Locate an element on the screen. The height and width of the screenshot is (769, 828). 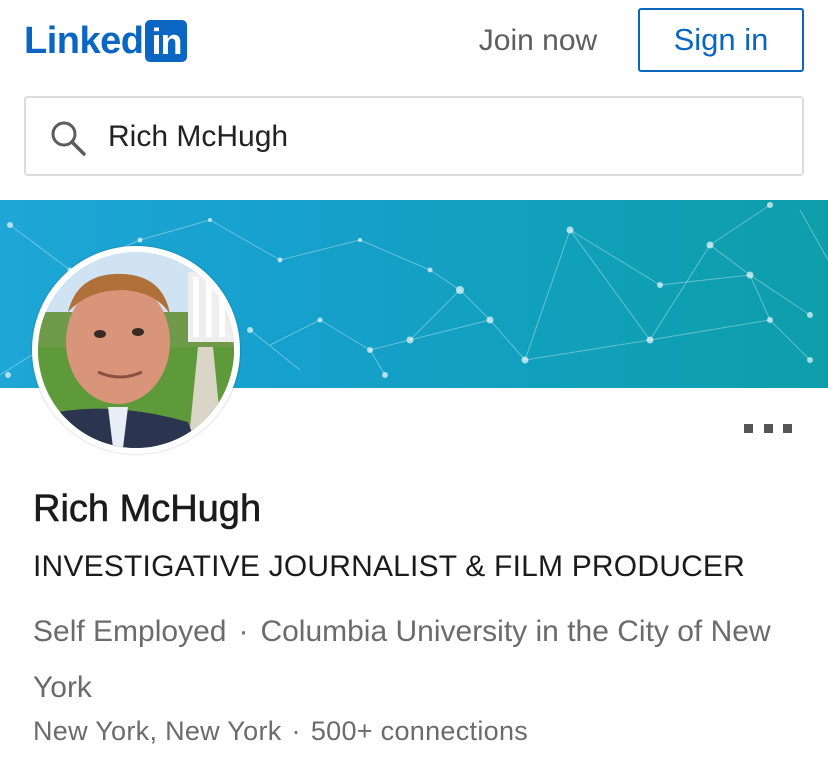
profile-meta: New York, New York · 500+ connections is located at coordinates (280, 731).